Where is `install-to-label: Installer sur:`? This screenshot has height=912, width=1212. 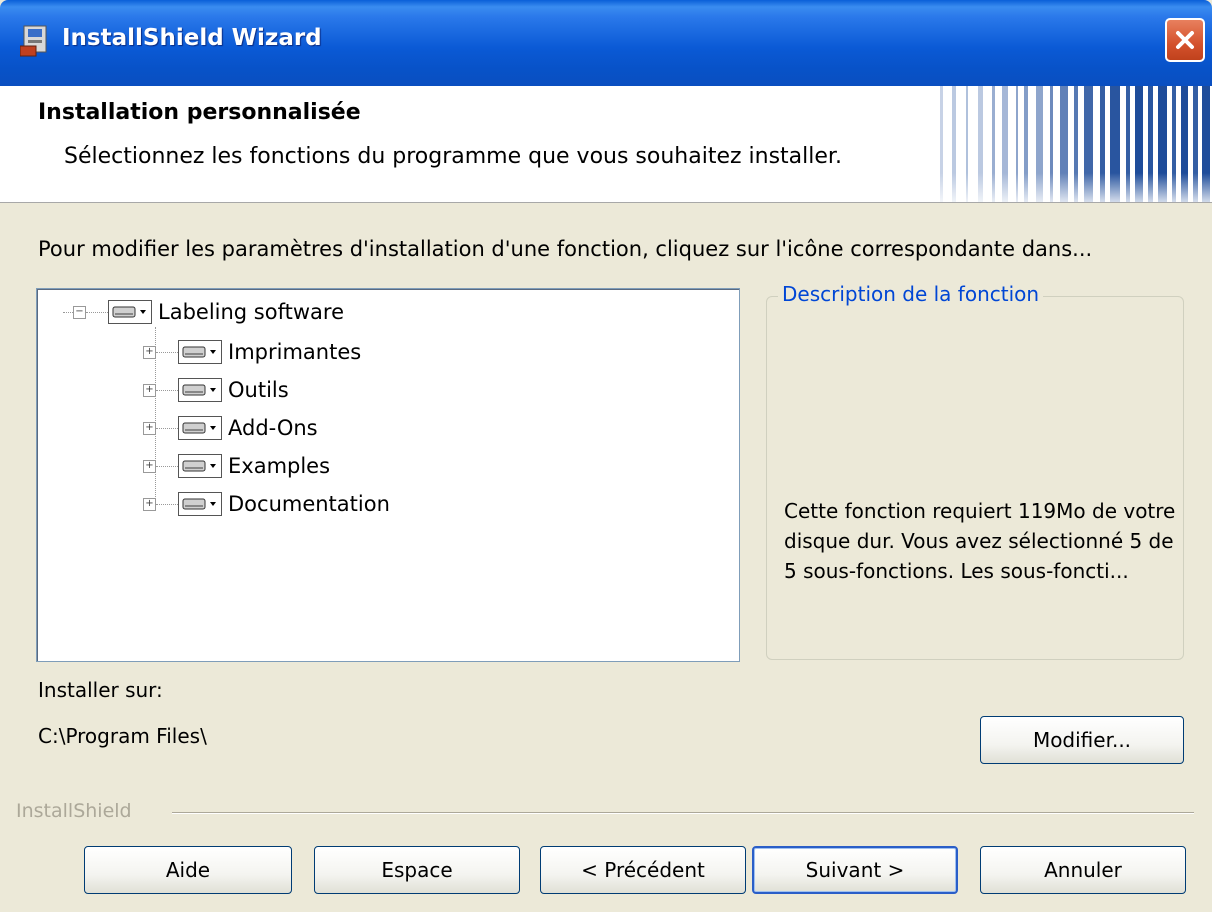
install-to-label: Installer sur: is located at coordinates (100, 690).